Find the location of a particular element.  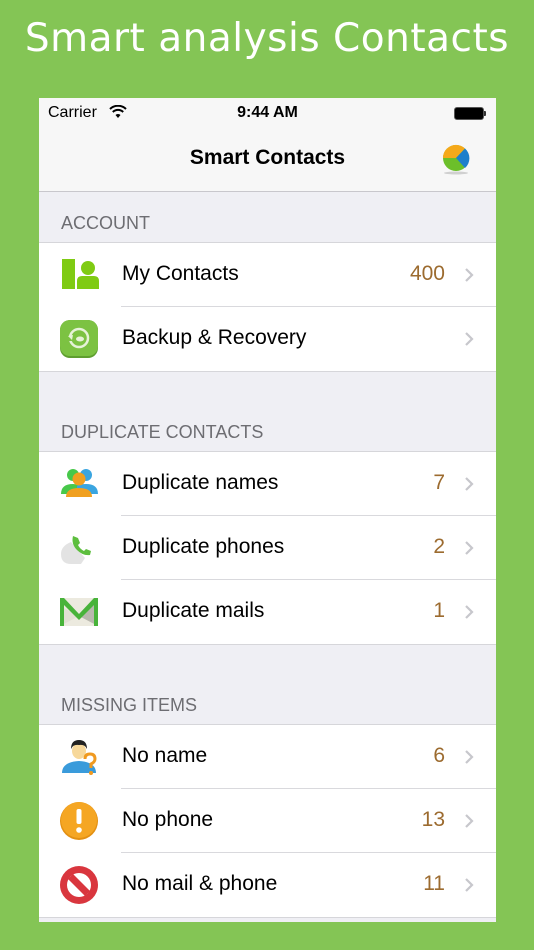

duplicate-users-icon is located at coordinates (79, 483).